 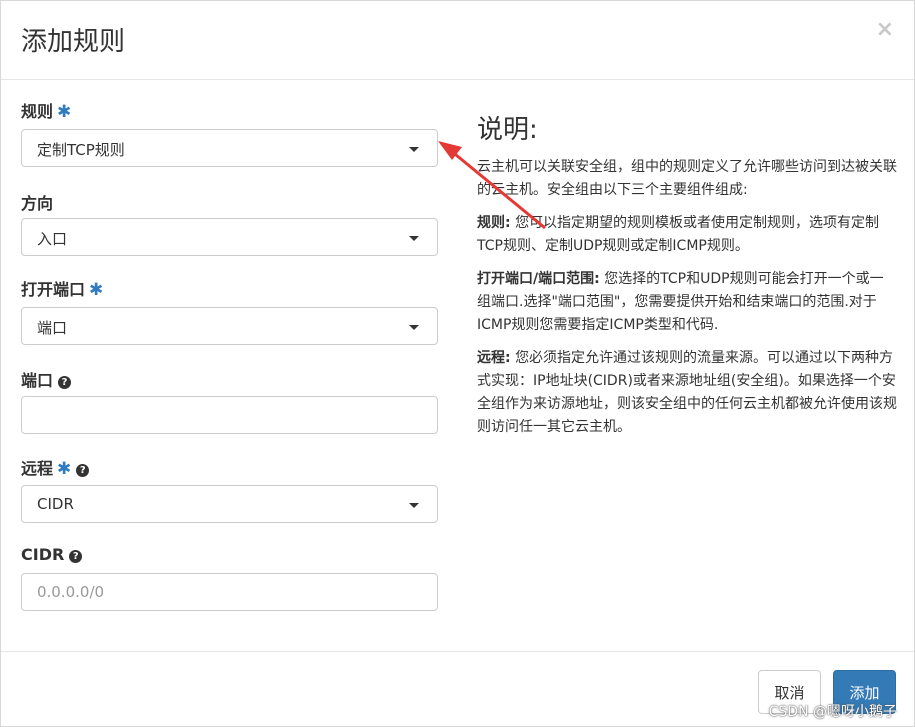 What do you see at coordinates (52, 238) in the screenshot?
I see `direction-select-value: 入口` at bounding box center [52, 238].